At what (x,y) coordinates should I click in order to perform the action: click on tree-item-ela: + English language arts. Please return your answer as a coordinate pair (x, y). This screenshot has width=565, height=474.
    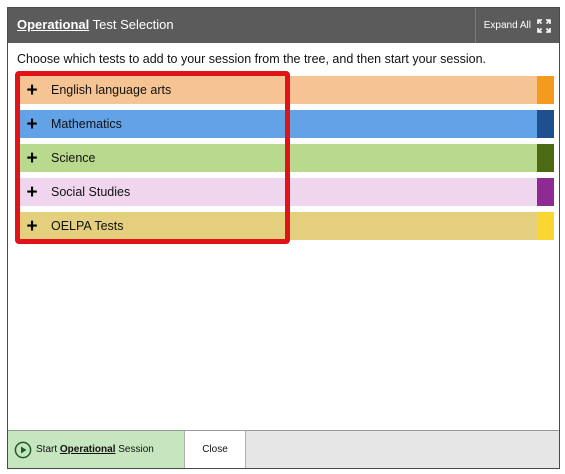
    Looking at the image, I should click on (285, 90).